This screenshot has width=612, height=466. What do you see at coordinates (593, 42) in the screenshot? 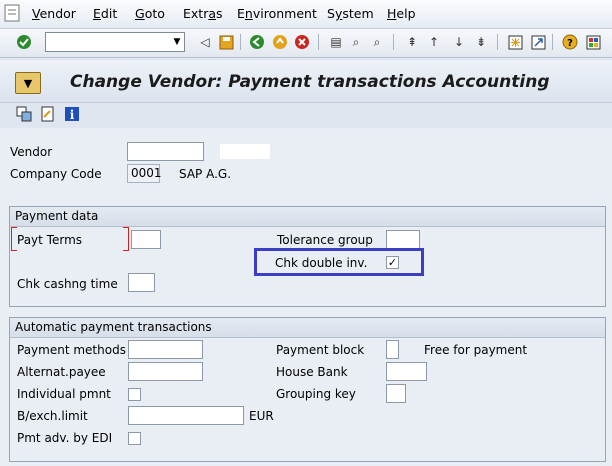
I see `layout-menu-icon` at bounding box center [593, 42].